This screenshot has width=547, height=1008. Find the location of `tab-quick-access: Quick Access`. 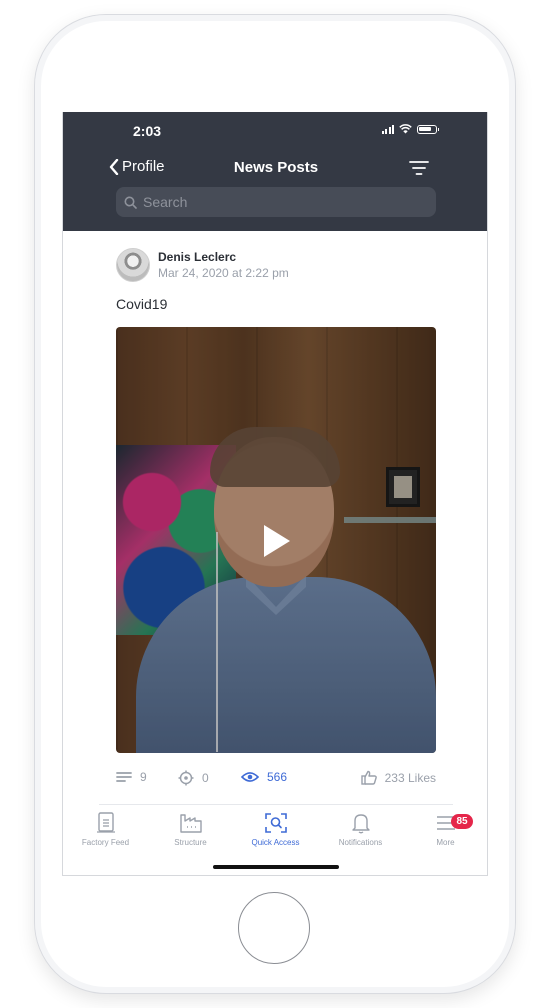

tab-quick-access: Quick Access is located at coordinates (275, 829).